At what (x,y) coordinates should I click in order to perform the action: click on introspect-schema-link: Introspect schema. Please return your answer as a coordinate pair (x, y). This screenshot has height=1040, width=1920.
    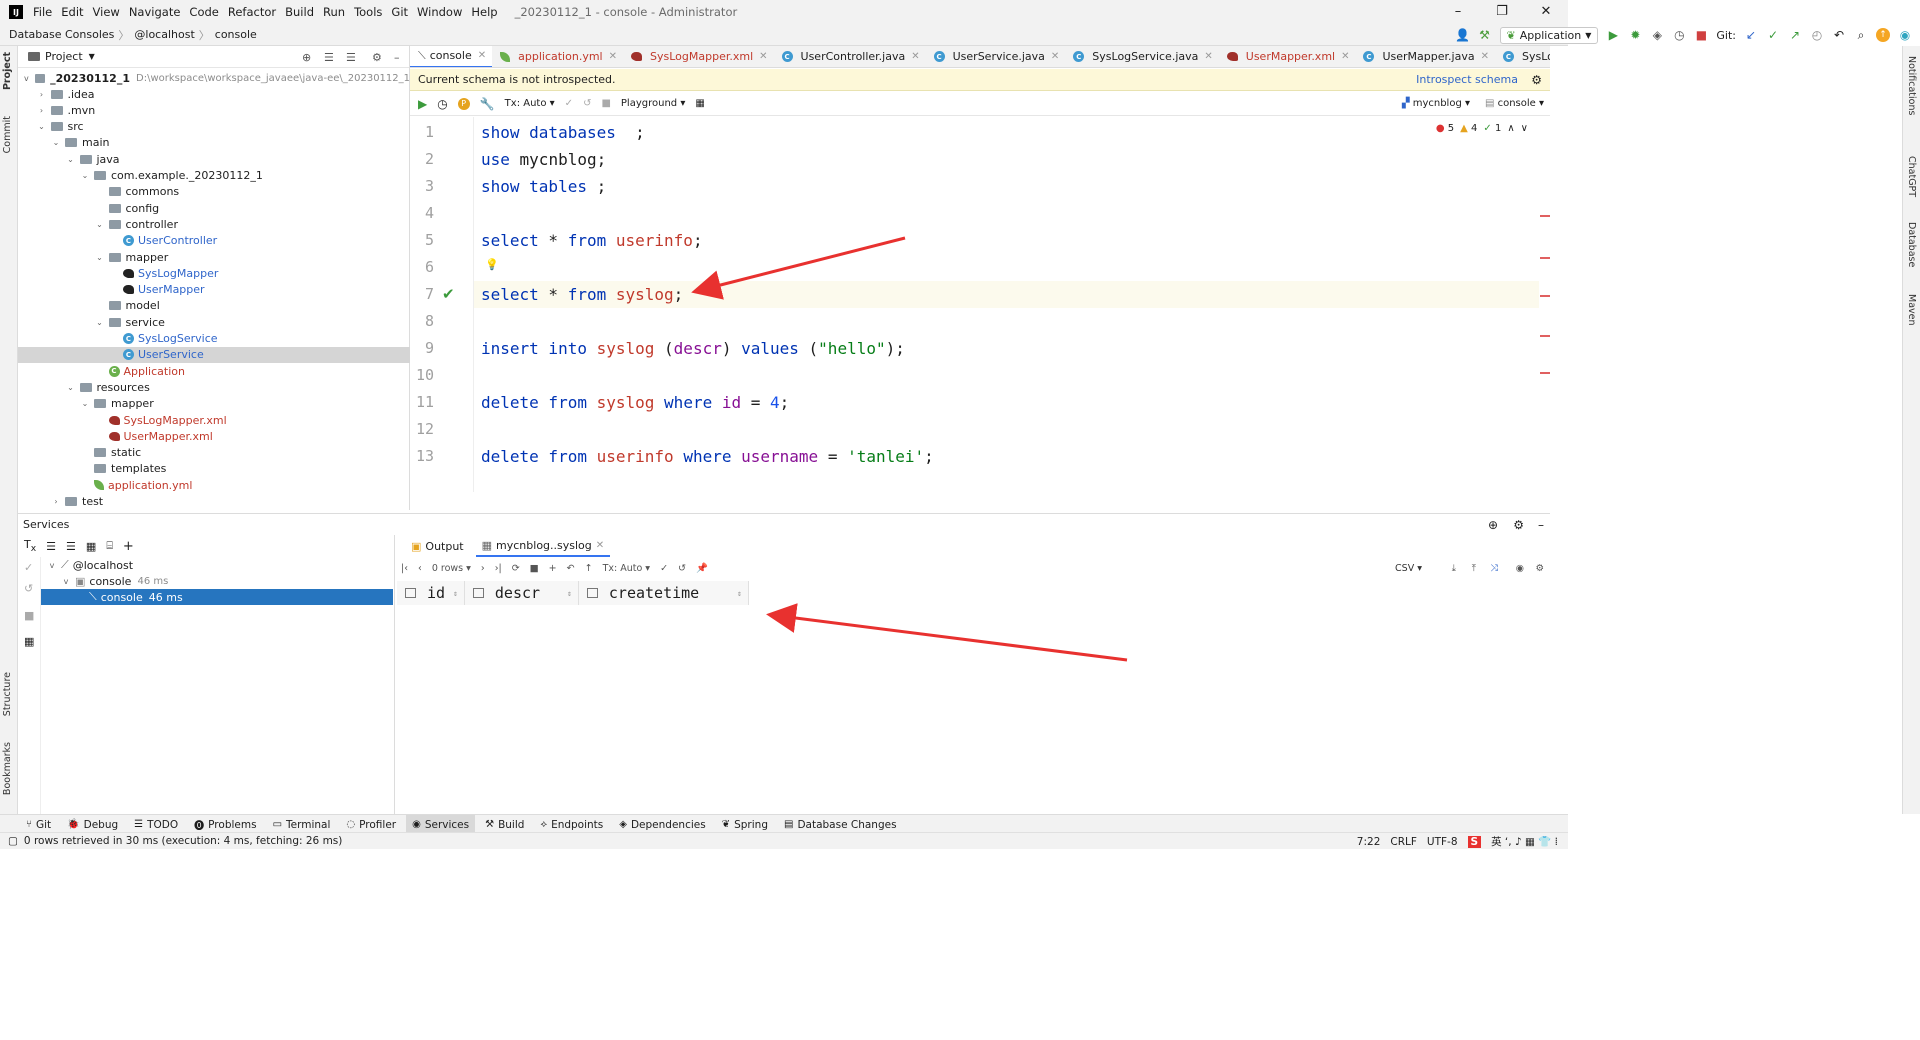
    Looking at the image, I should click on (1467, 79).